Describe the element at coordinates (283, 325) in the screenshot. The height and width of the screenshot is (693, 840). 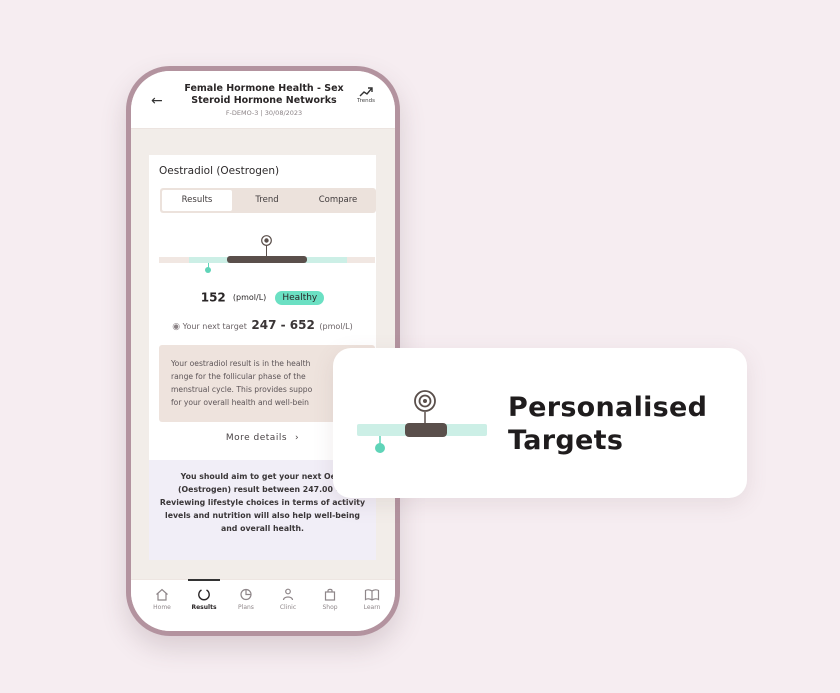
I see `next-target-range: 247 - 652` at that location.